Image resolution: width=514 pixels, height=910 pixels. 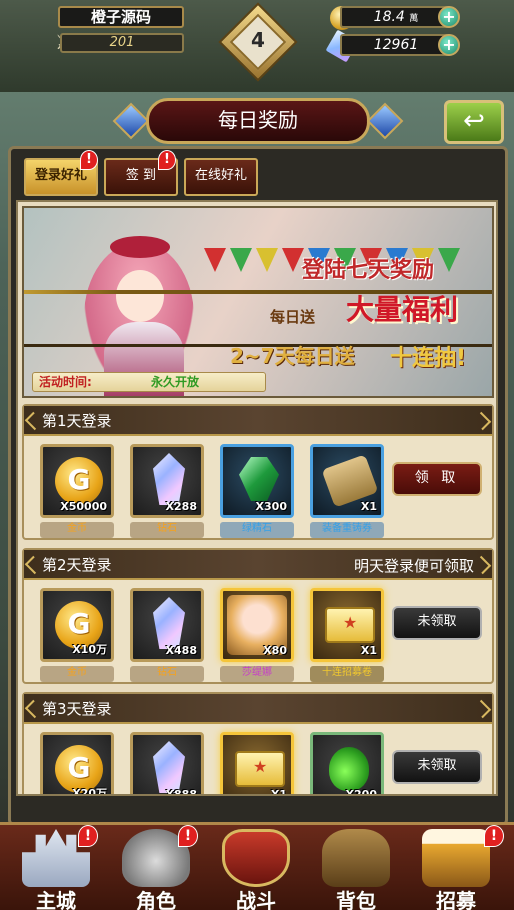 I want to click on item-quantity: X488, so click(x=181, y=650).